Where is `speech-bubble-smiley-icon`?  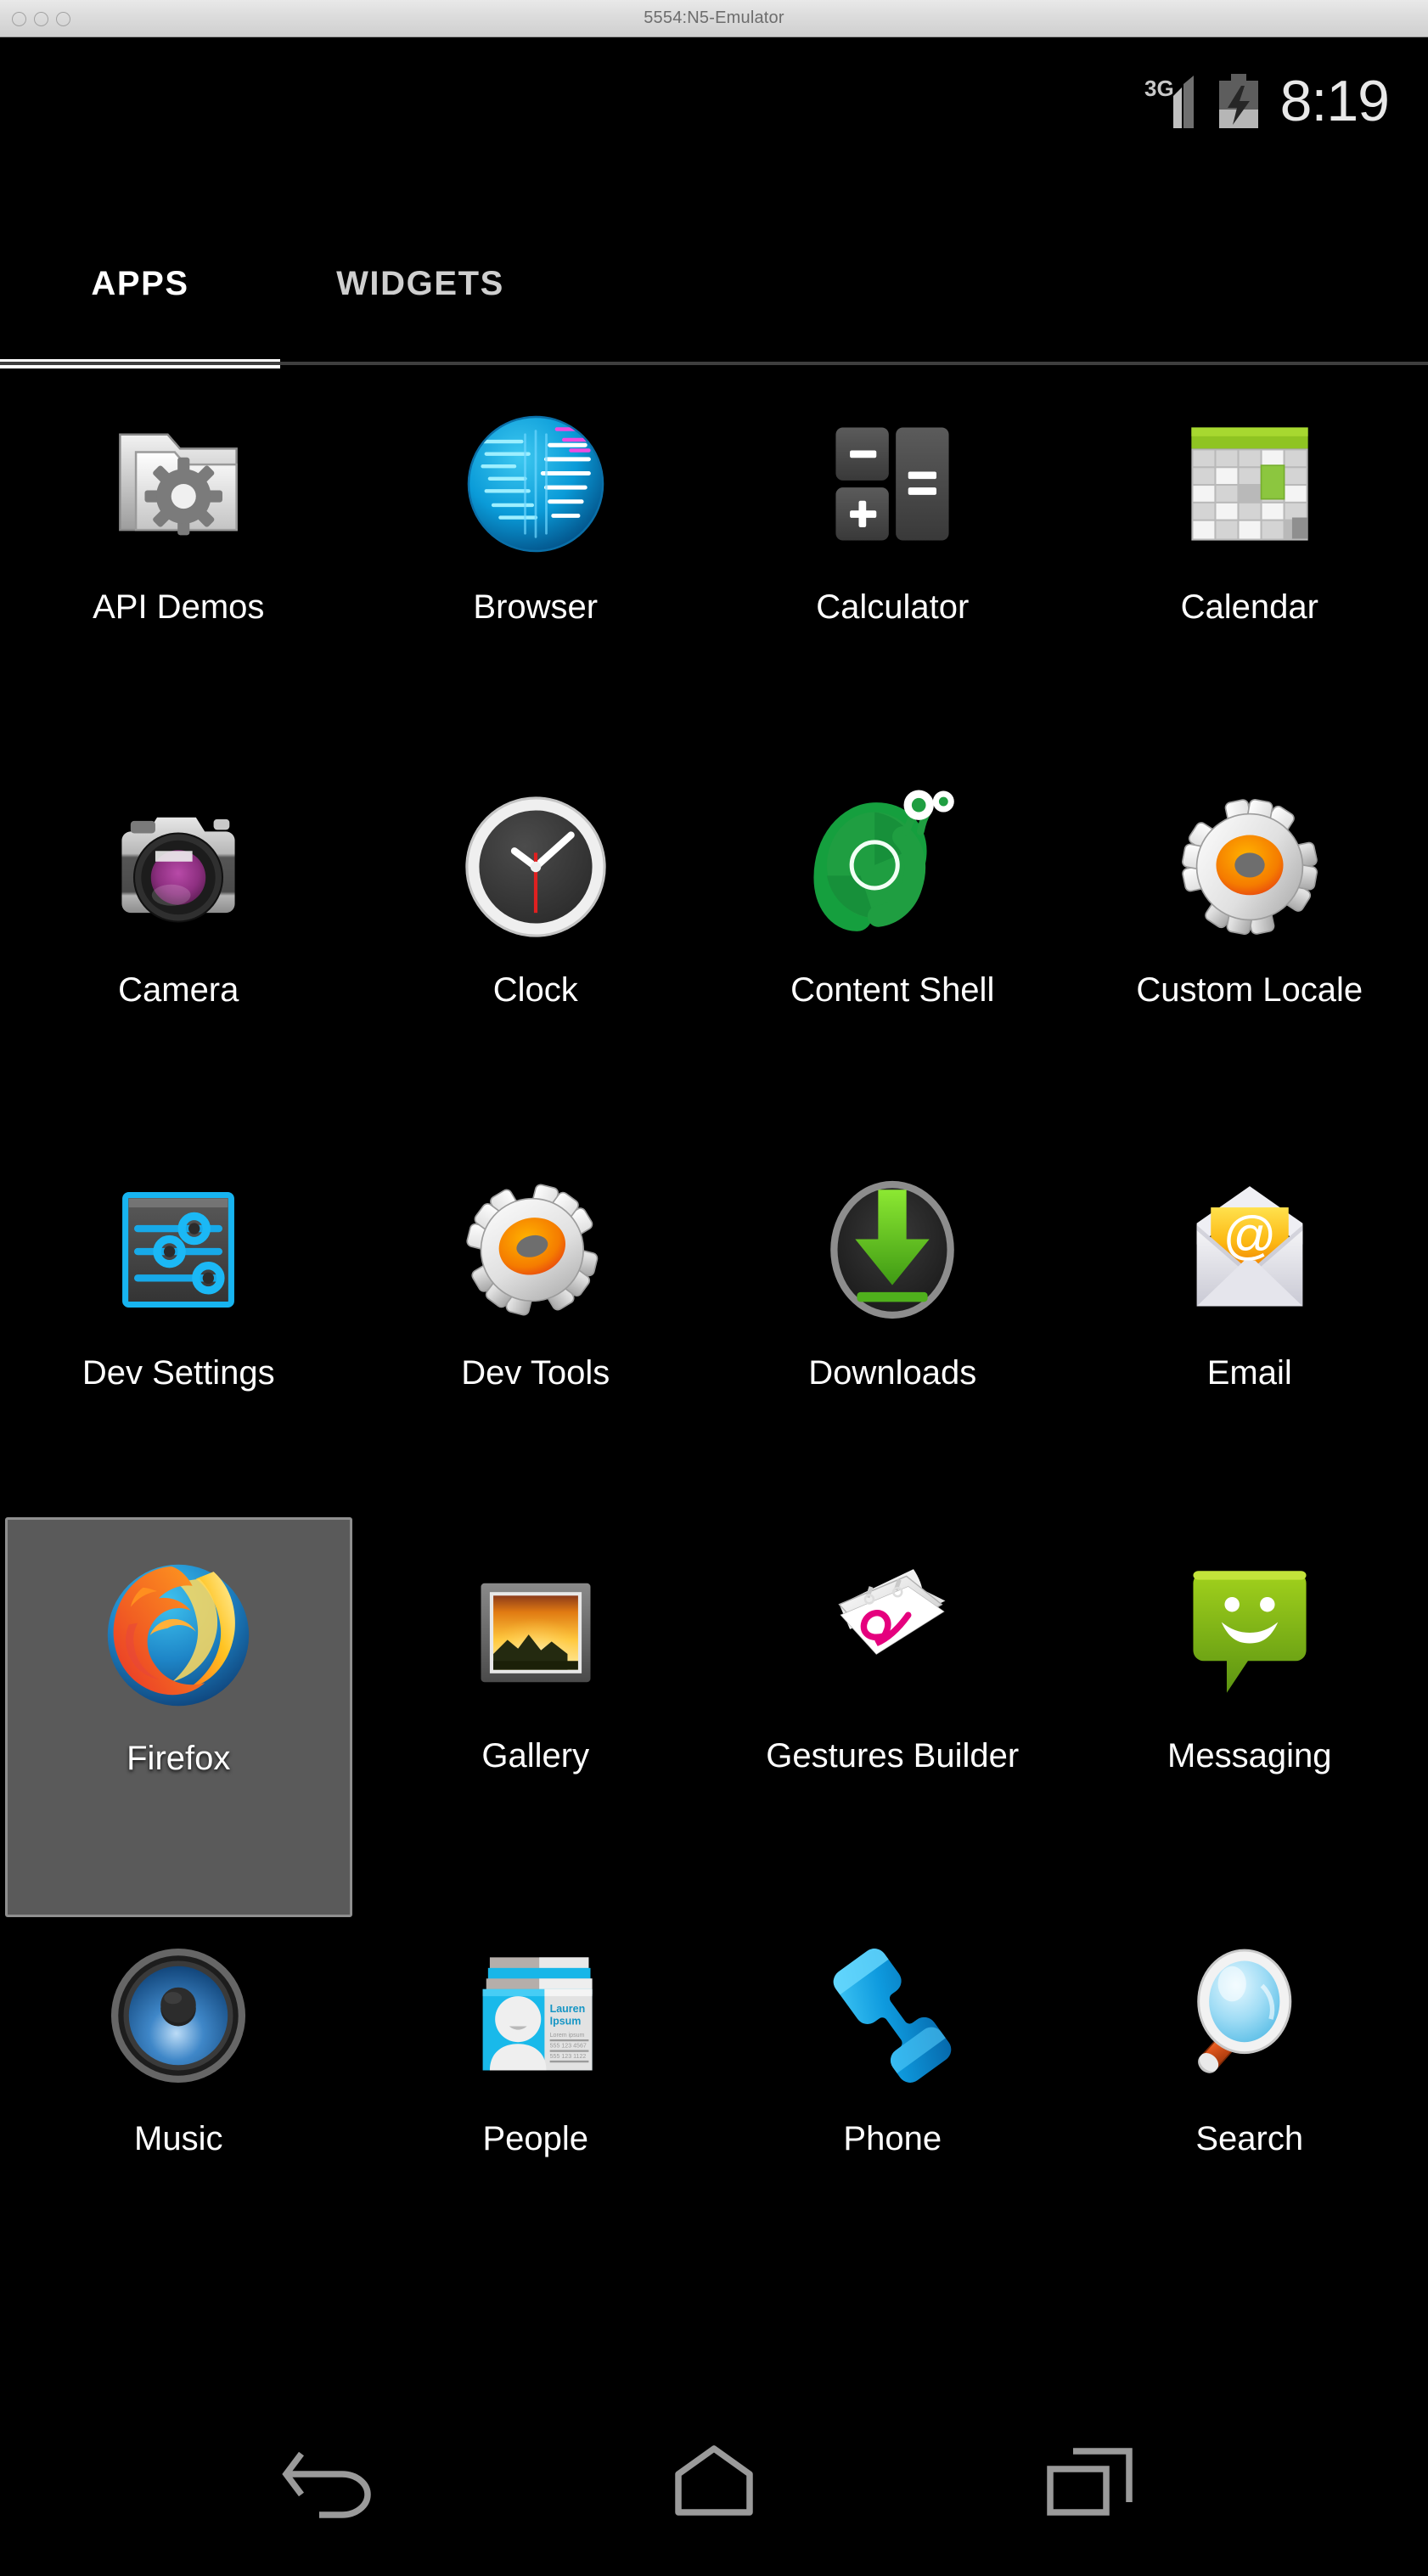
speech-bubble-smiley-icon is located at coordinates (1249, 1632).